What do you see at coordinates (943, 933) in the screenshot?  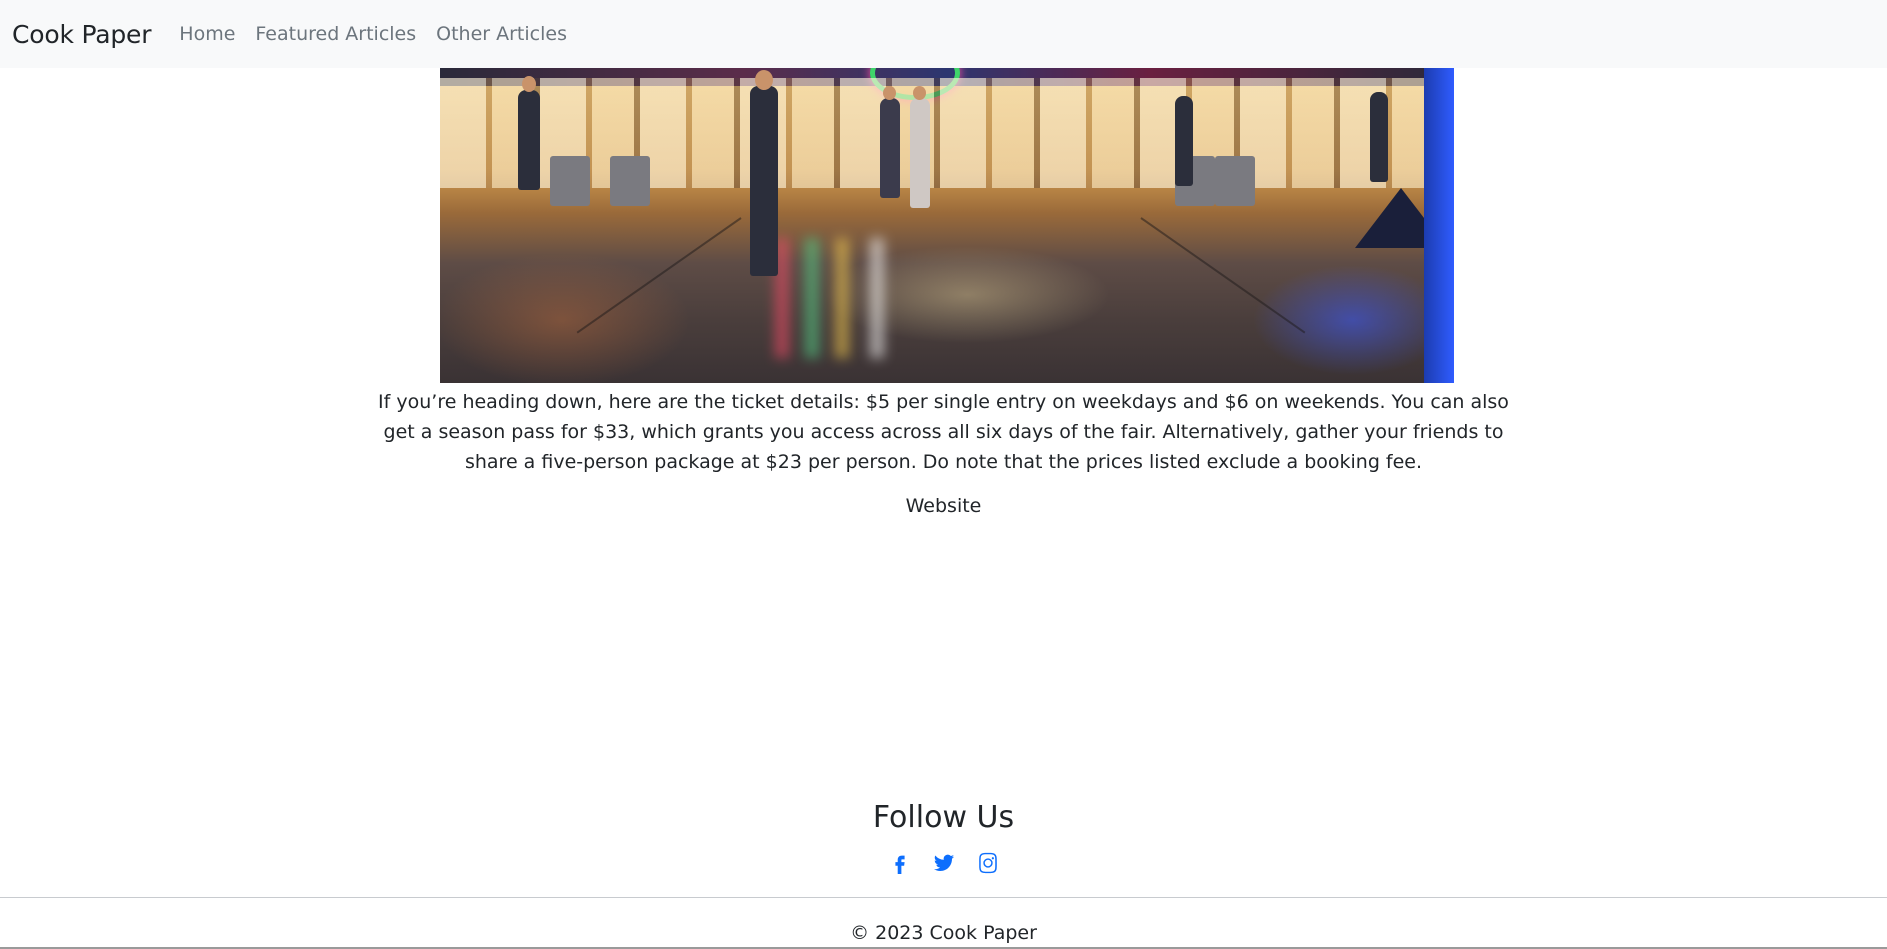 I see `copyright-text: © 2023 Cook Paper` at bounding box center [943, 933].